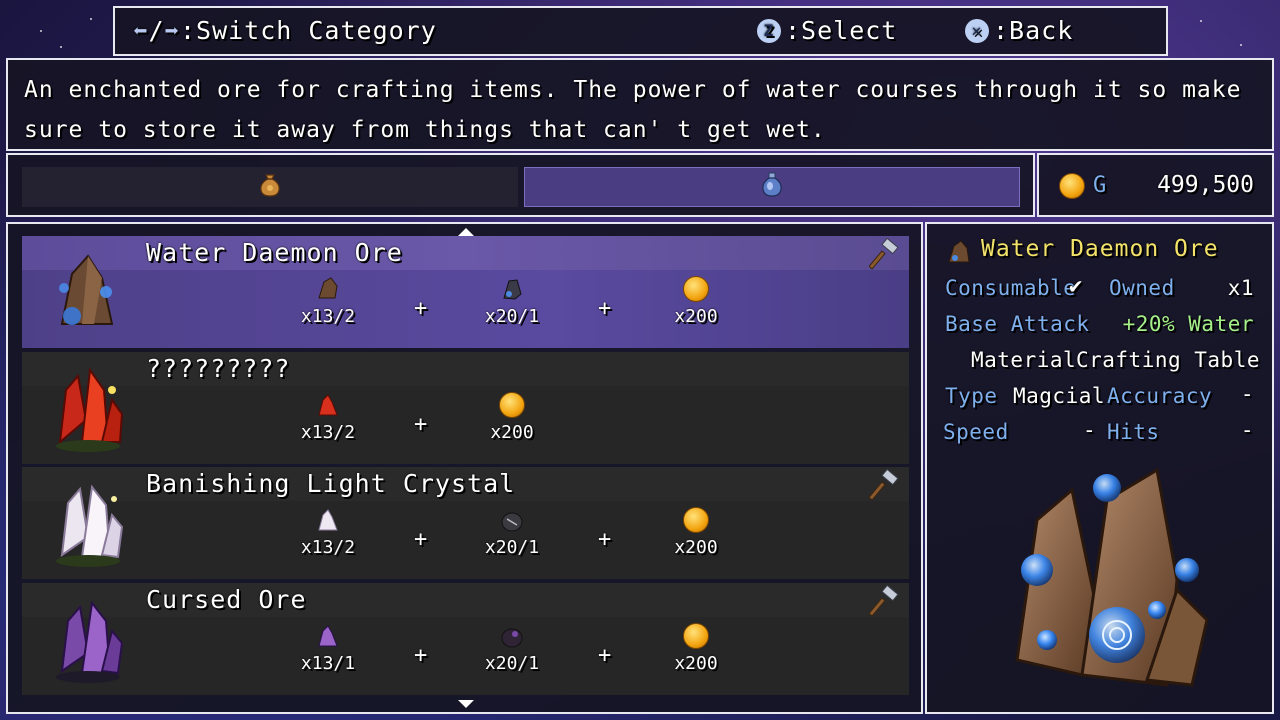 Image resolution: width=1280 pixels, height=720 pixels. I want to click on item-artwork, so click(1102, 580).